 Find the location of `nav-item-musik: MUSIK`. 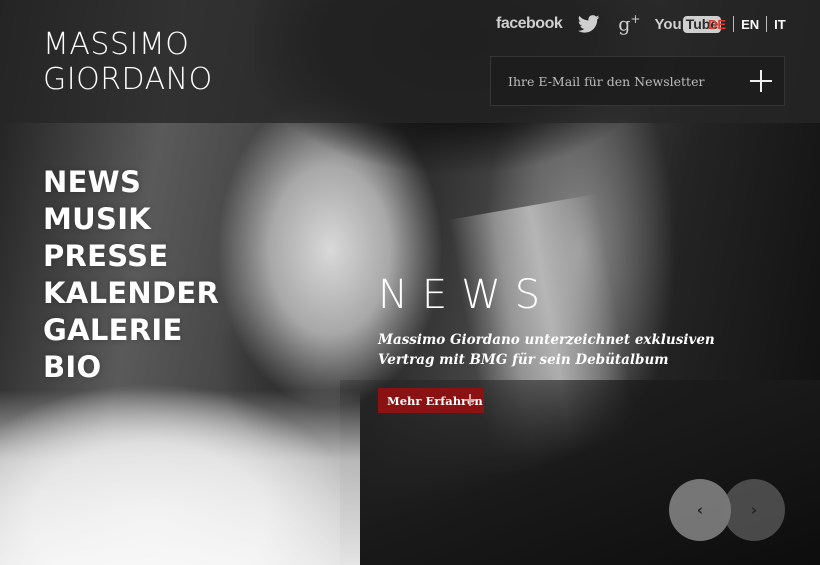

nav-item-musik: MUSIK is located at coordinates (131, 219).